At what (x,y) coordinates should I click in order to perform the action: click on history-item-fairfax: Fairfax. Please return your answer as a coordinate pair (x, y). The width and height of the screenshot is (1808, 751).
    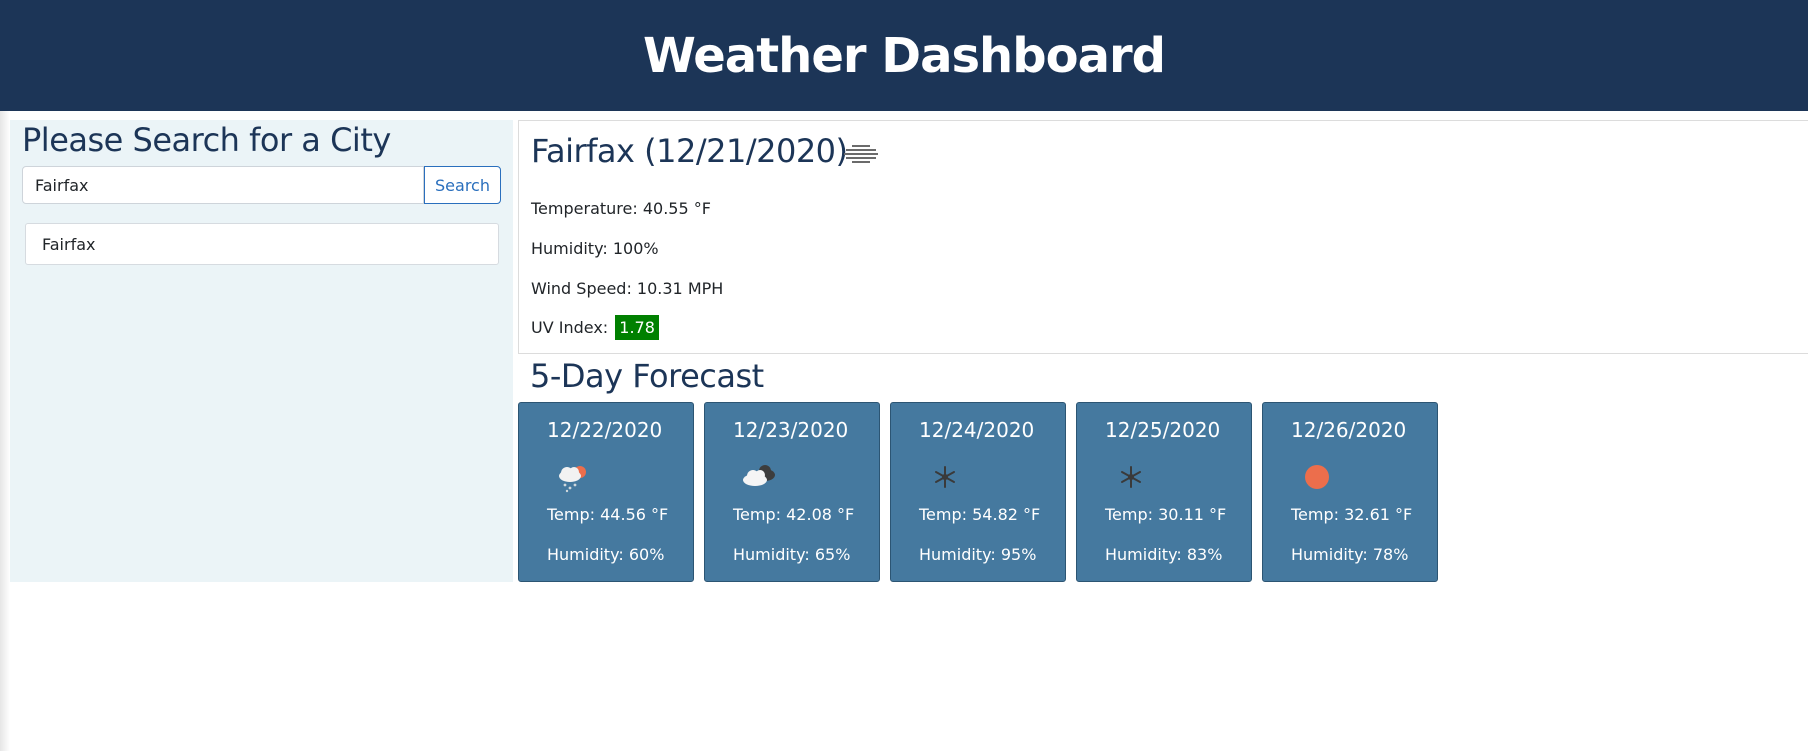
    Looking at the image, I should click on (262, 244).